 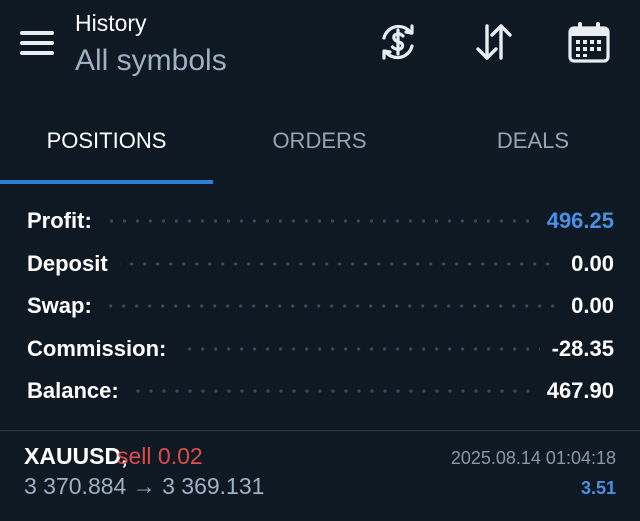 I want to click on summary-label: Deposit, so click(x=67, y=263).